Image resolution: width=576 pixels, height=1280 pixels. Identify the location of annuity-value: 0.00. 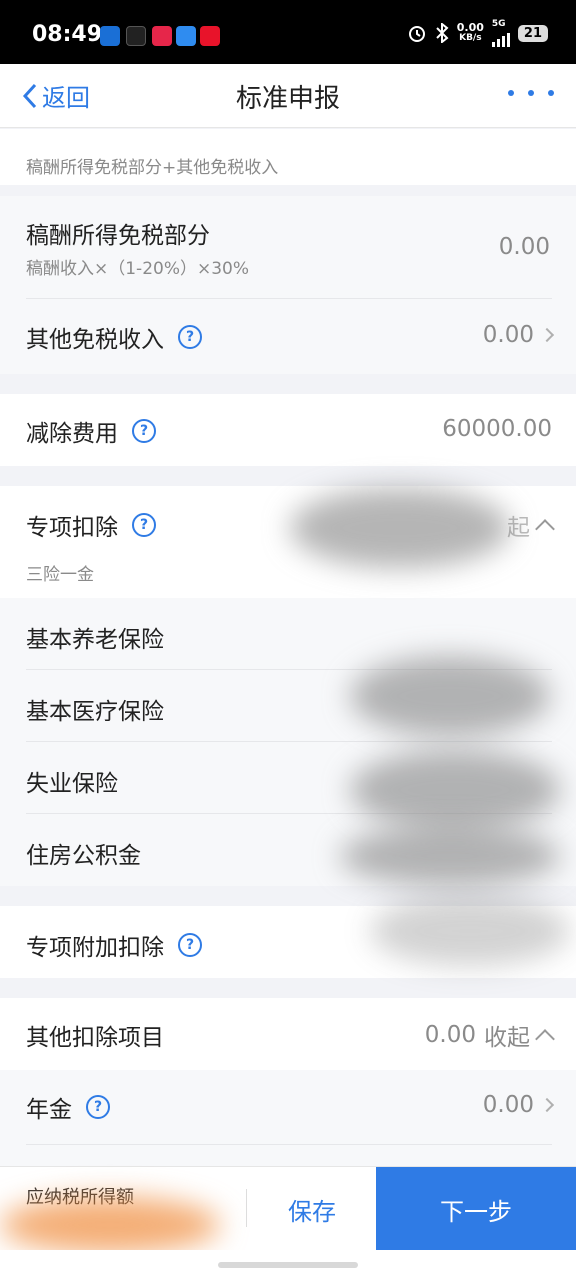
(508, 1105).